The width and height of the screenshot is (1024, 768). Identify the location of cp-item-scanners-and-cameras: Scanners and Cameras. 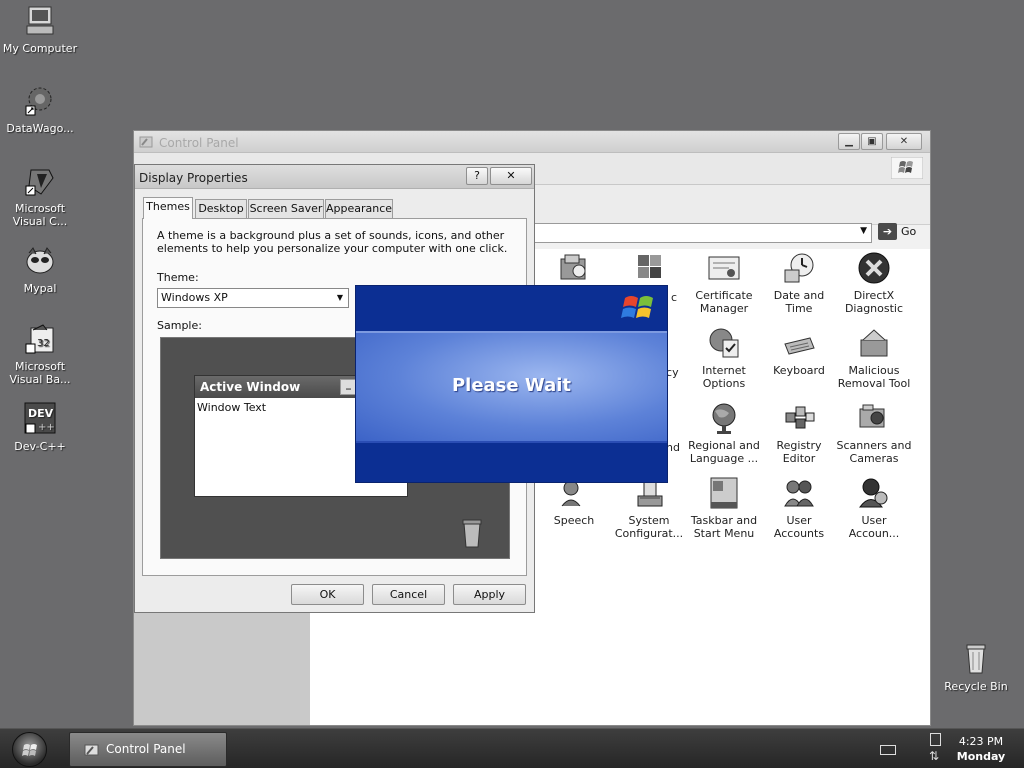
(874, 433).